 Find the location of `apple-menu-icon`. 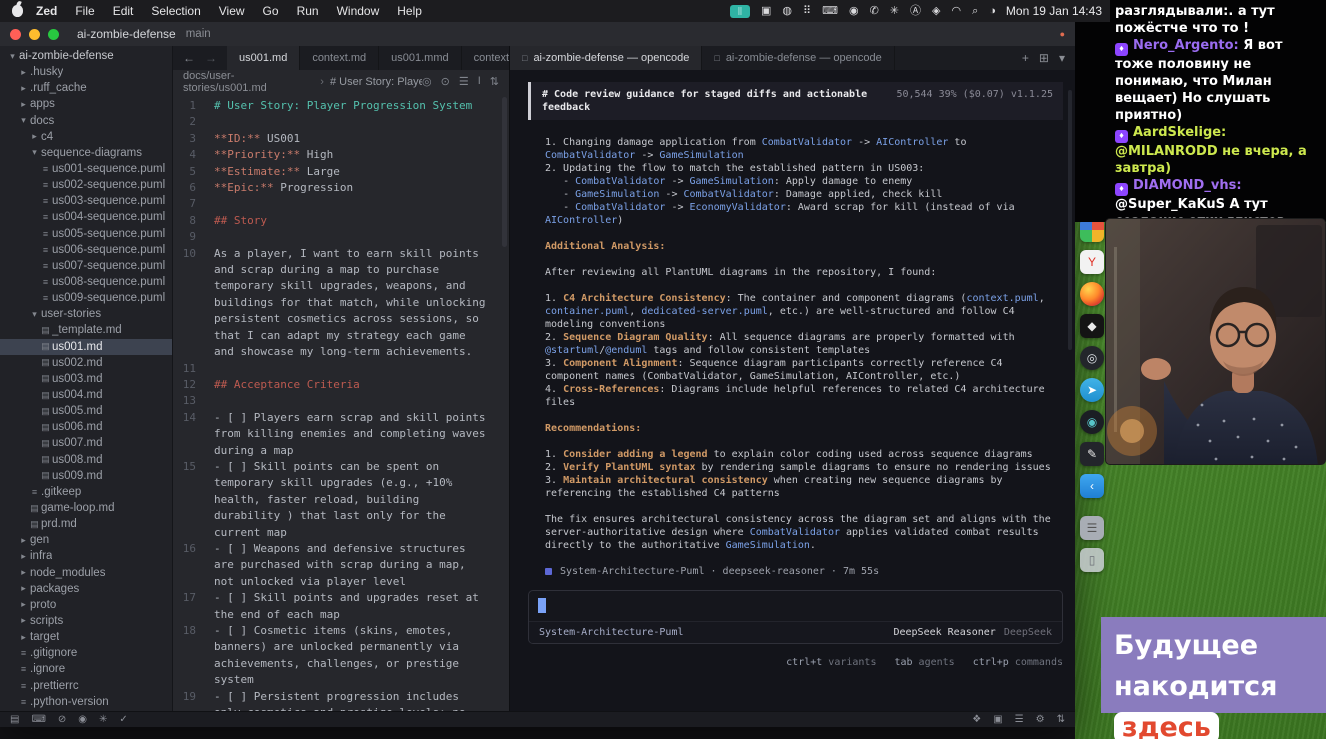

apple-menu-icon is located at coordinates (17, 11).